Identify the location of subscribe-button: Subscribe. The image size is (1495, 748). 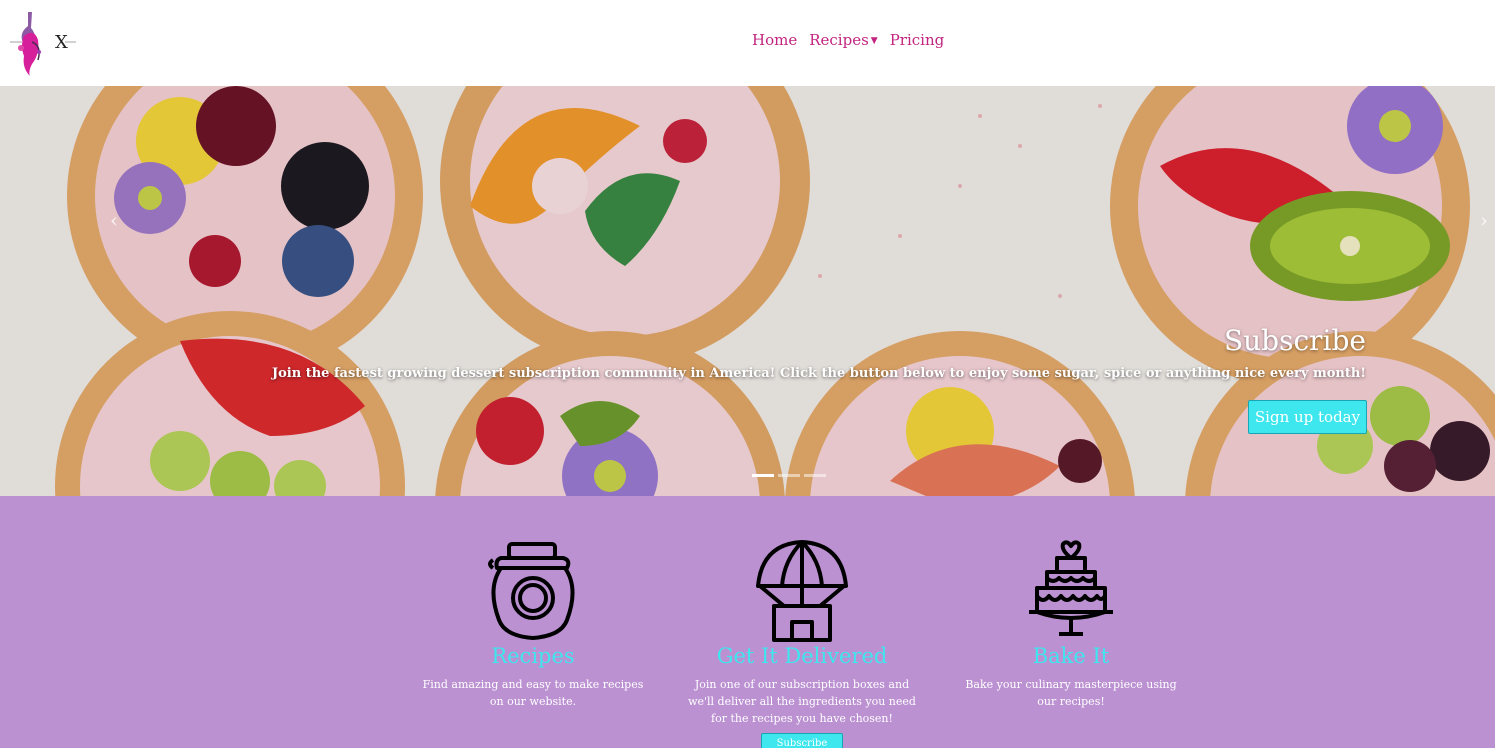
(802, 740).